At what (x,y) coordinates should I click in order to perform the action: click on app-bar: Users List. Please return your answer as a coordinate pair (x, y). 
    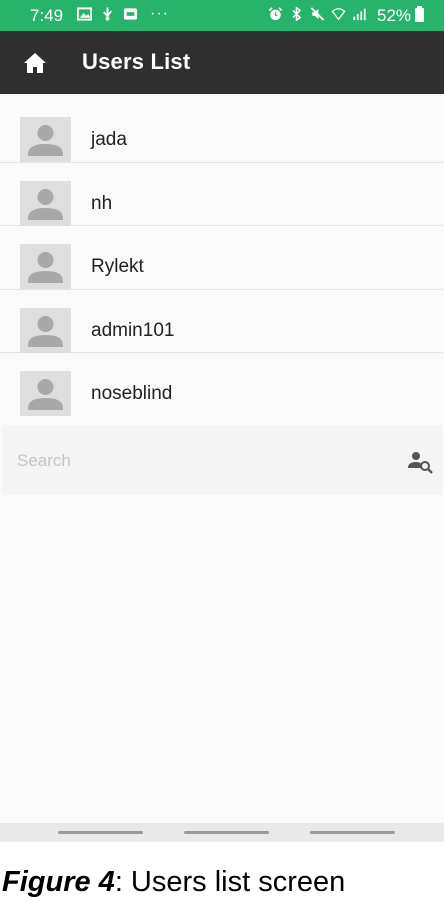
    Looking at the image, I should click on (222, 62).